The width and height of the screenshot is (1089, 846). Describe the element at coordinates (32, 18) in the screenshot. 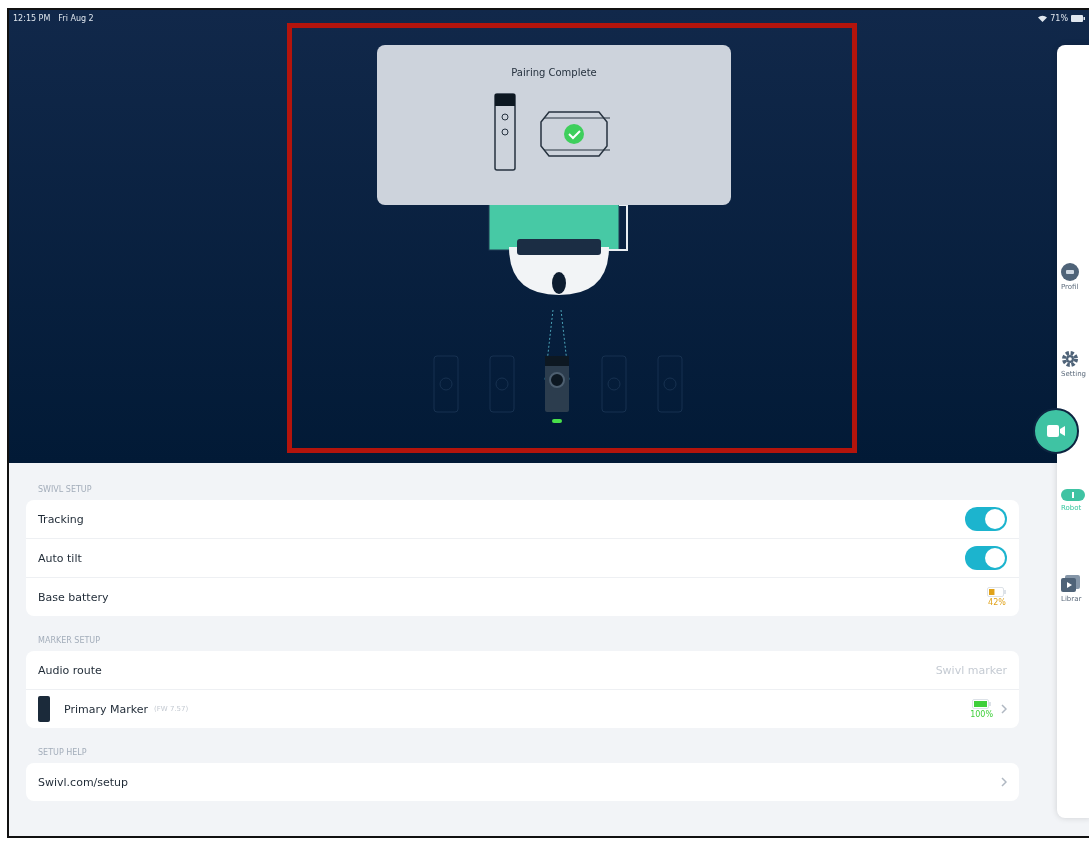

I see `status-time: 12:15 PM` at that location.